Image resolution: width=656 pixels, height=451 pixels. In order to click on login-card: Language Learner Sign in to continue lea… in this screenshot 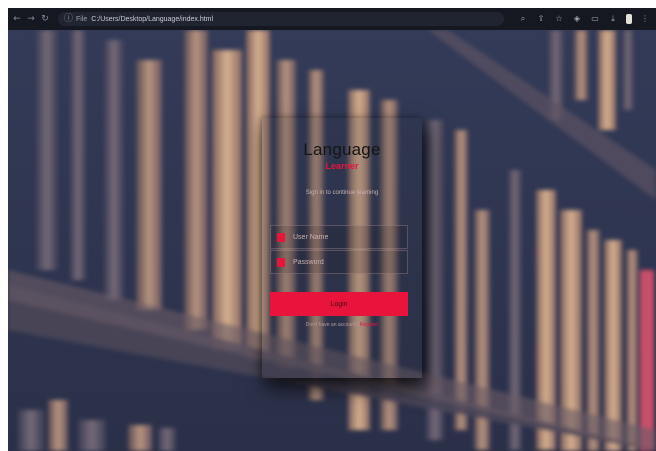, I will do `click(342, 248)`.